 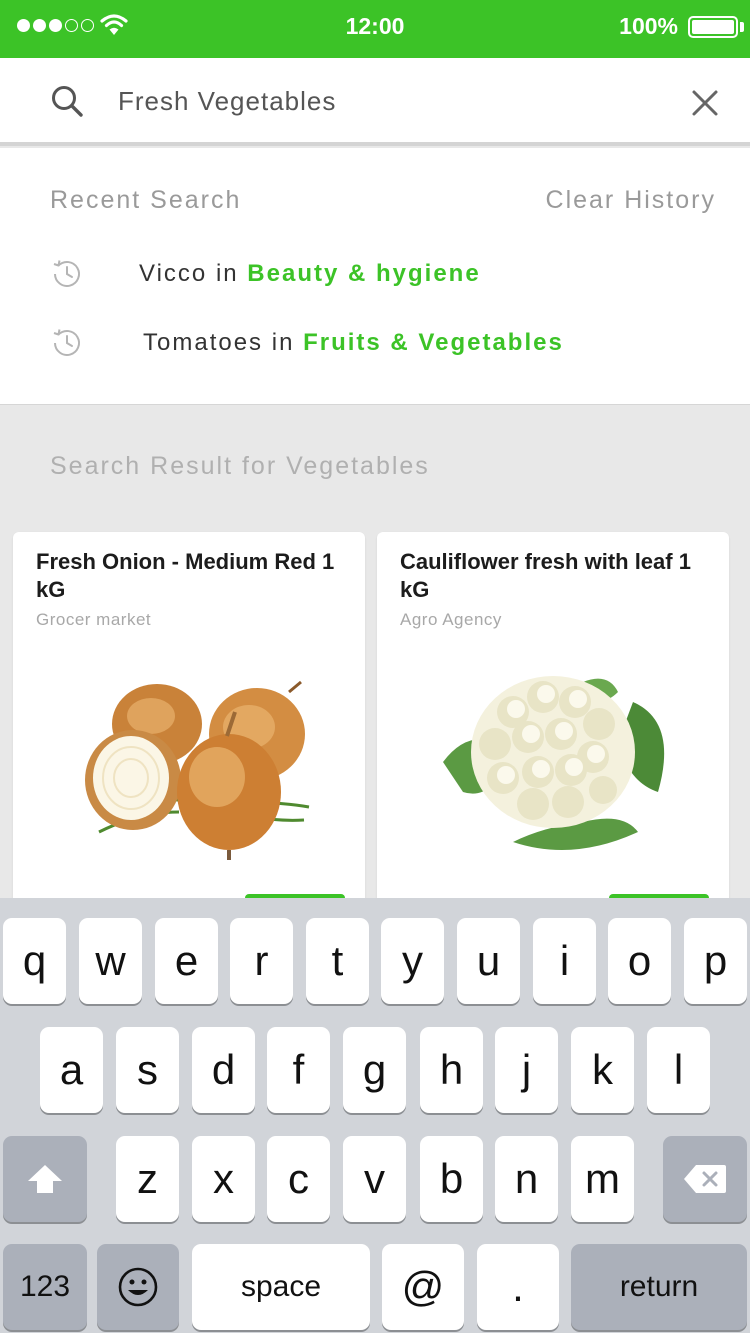 What do you see at coordinates (554, 763) in the screenshot?
I see `cauliflower-image` at bounding box center [554, 763].